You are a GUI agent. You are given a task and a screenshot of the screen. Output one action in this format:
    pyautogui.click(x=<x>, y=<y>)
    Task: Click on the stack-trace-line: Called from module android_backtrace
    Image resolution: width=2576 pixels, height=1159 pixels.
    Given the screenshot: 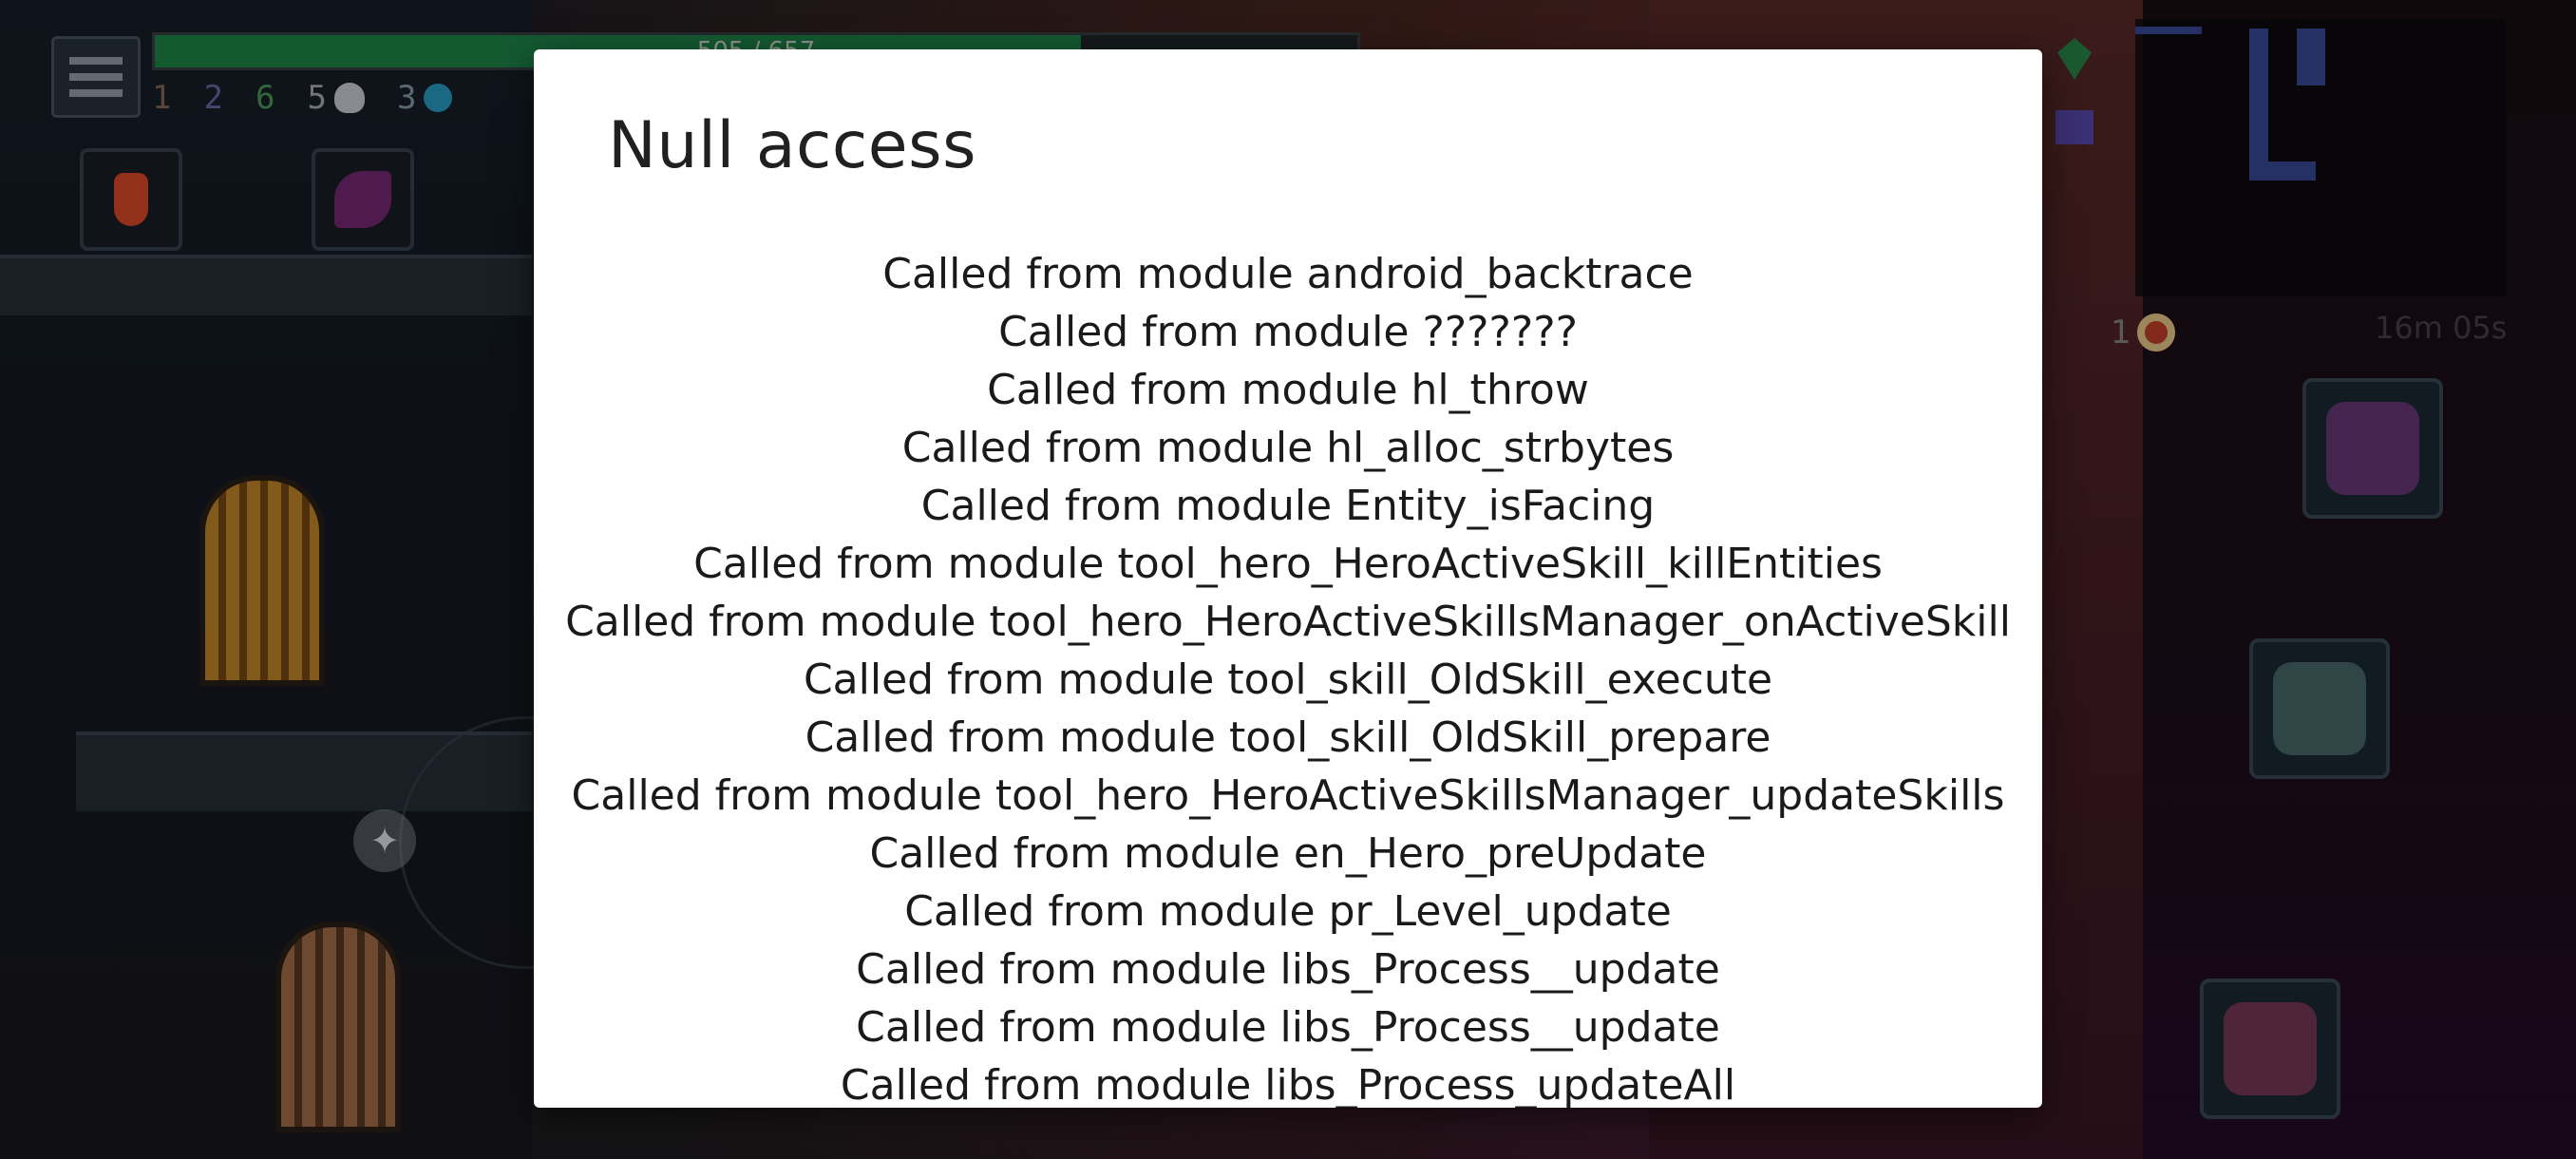 What is the action you would take?
    pyautogui.click(x=1288, y=274)
    